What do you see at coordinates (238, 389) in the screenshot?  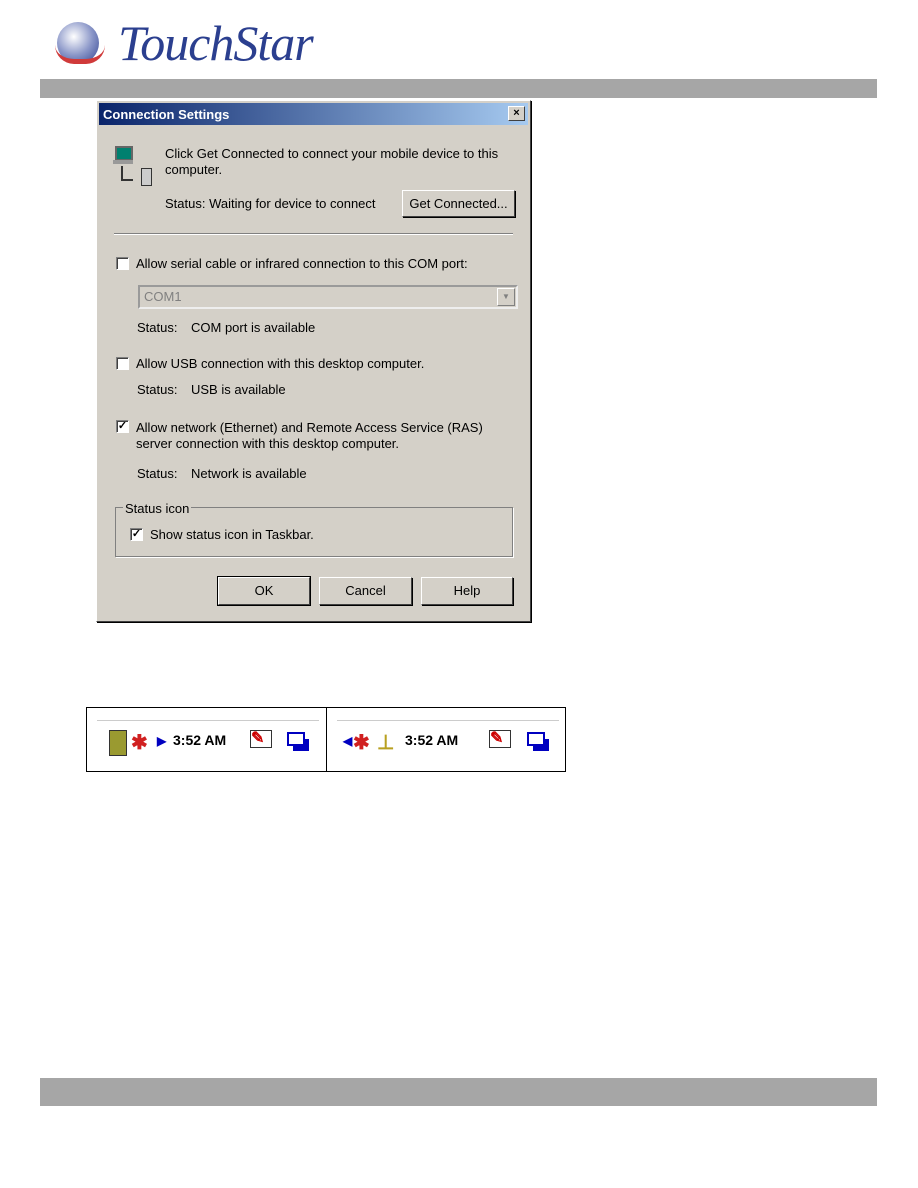 I see `usb-status: USB is available` at bounding box center [238, 389].